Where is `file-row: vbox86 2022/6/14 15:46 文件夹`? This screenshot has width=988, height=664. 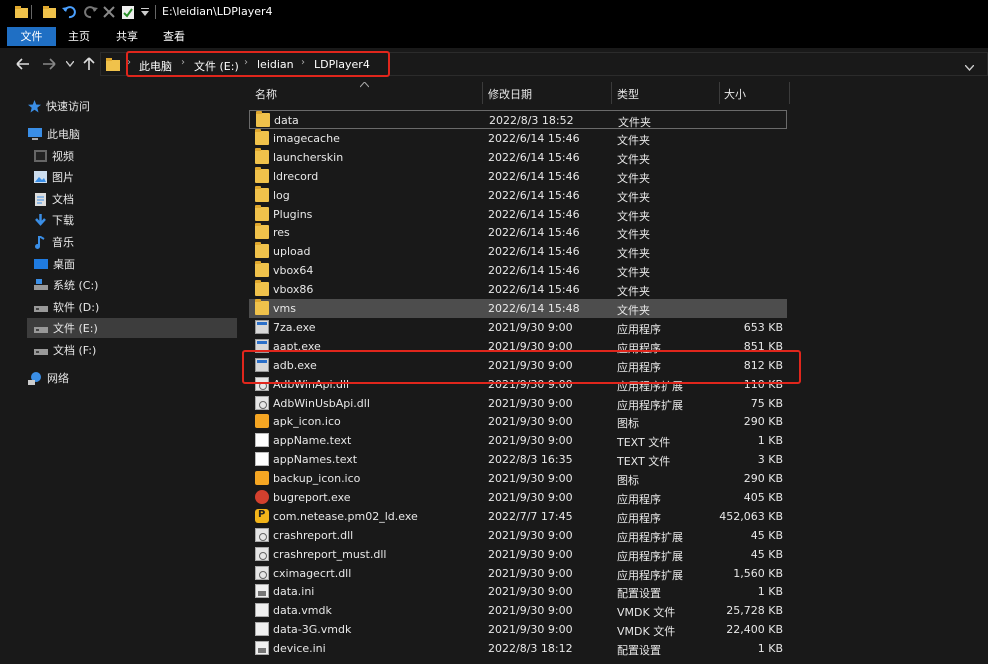 file-row: vbox86 2022/6/14 15:46 文件夹 is located at coordinates (518, 289).